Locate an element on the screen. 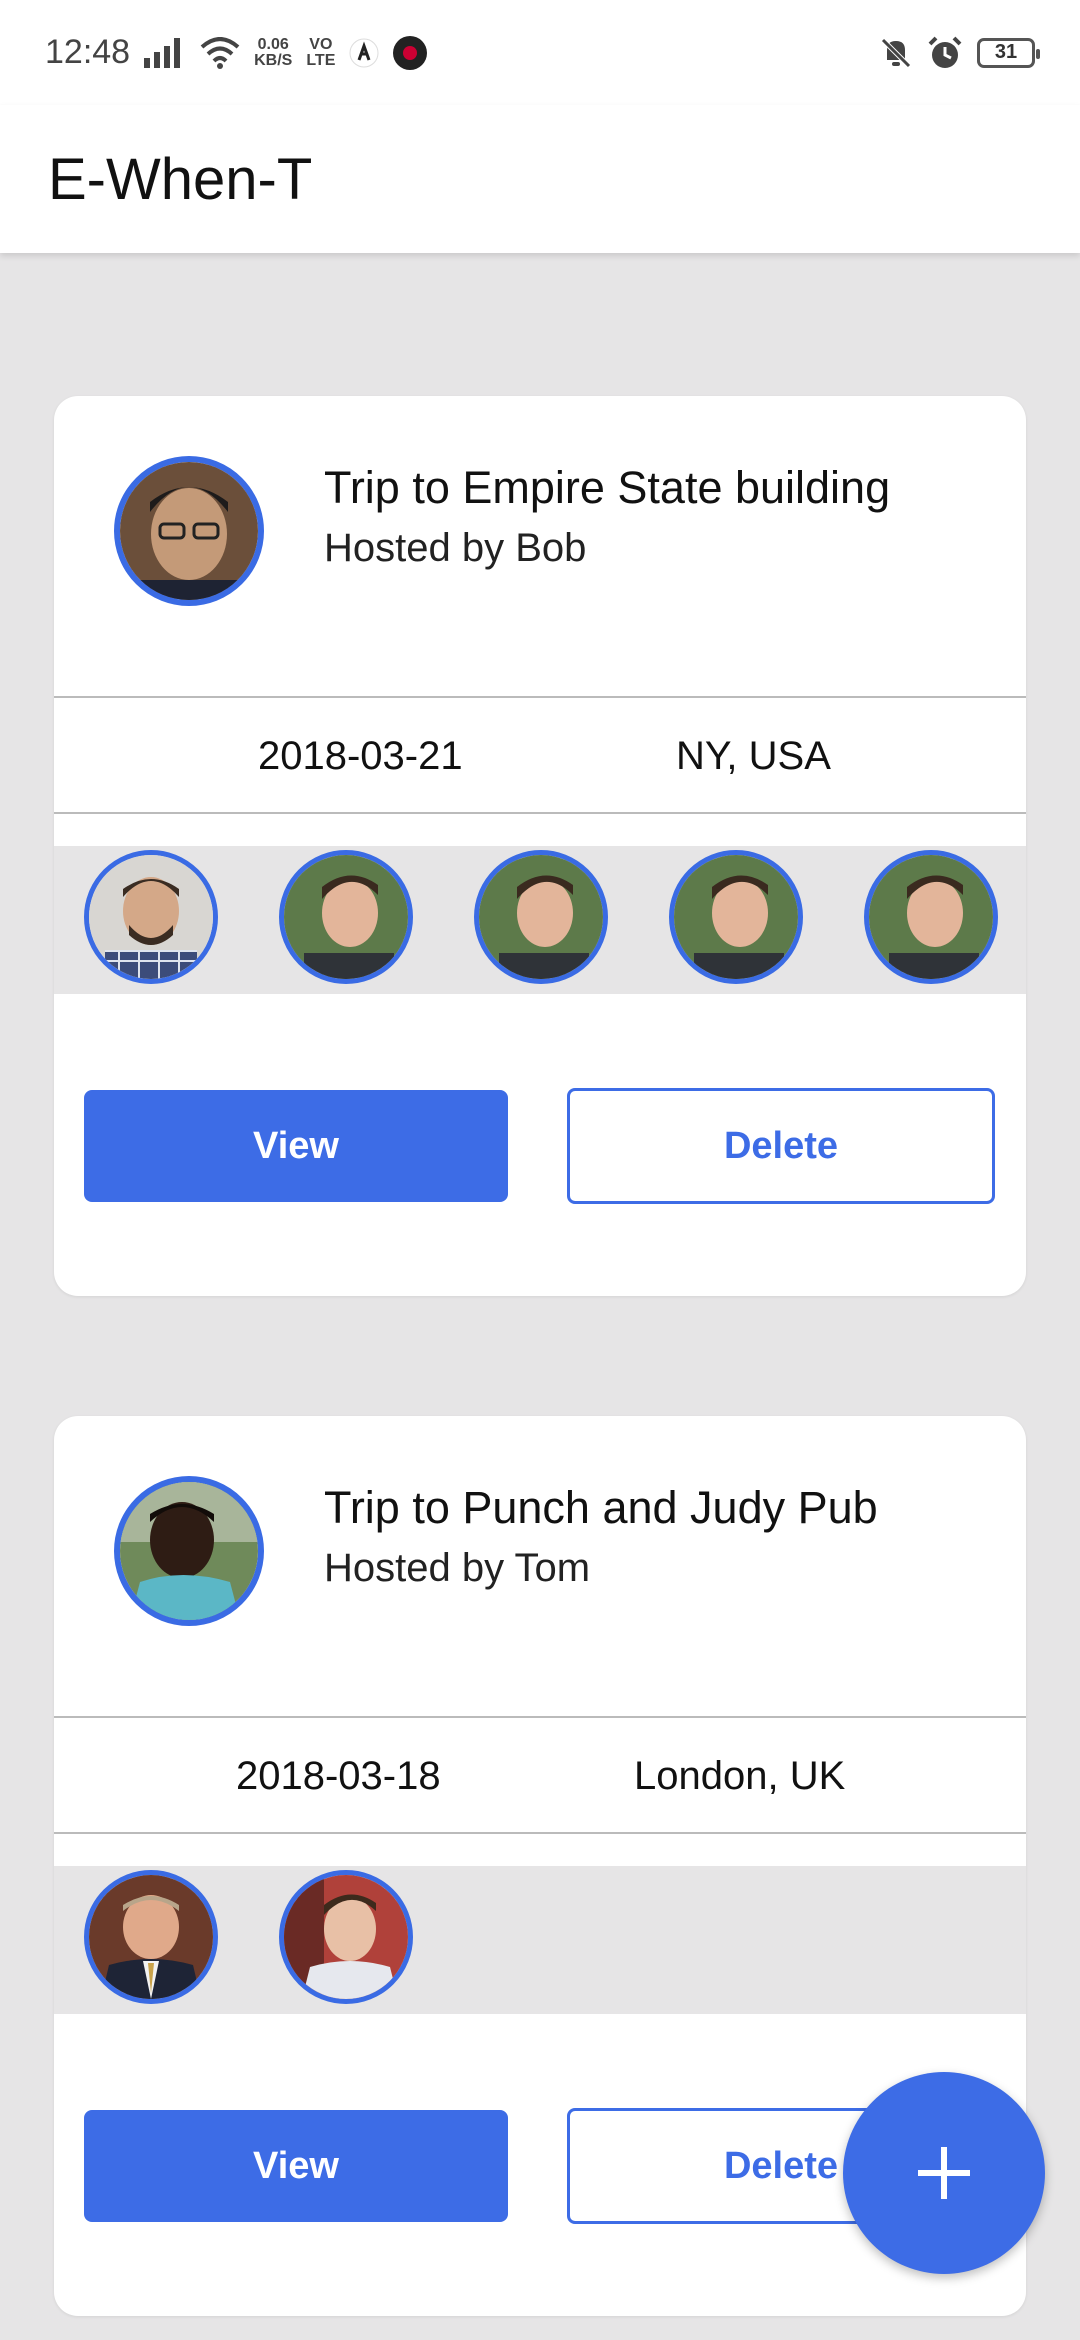  app-bar: E-When-T is located at coordinates (540, 179).